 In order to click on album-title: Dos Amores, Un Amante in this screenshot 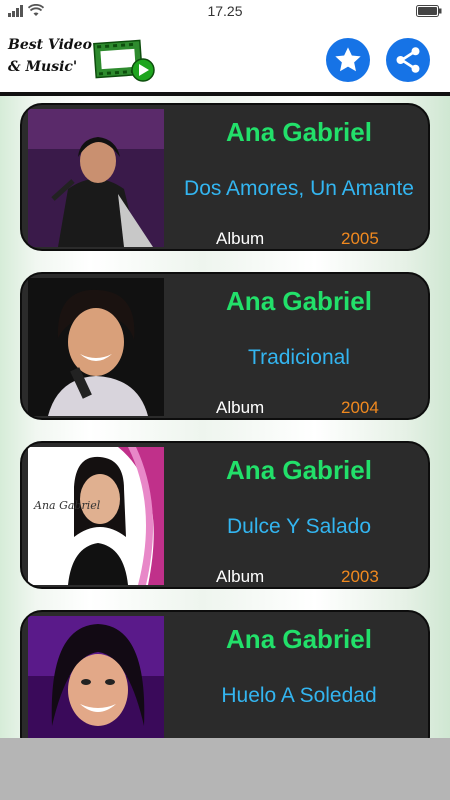, I will do `click(299, 188)`.